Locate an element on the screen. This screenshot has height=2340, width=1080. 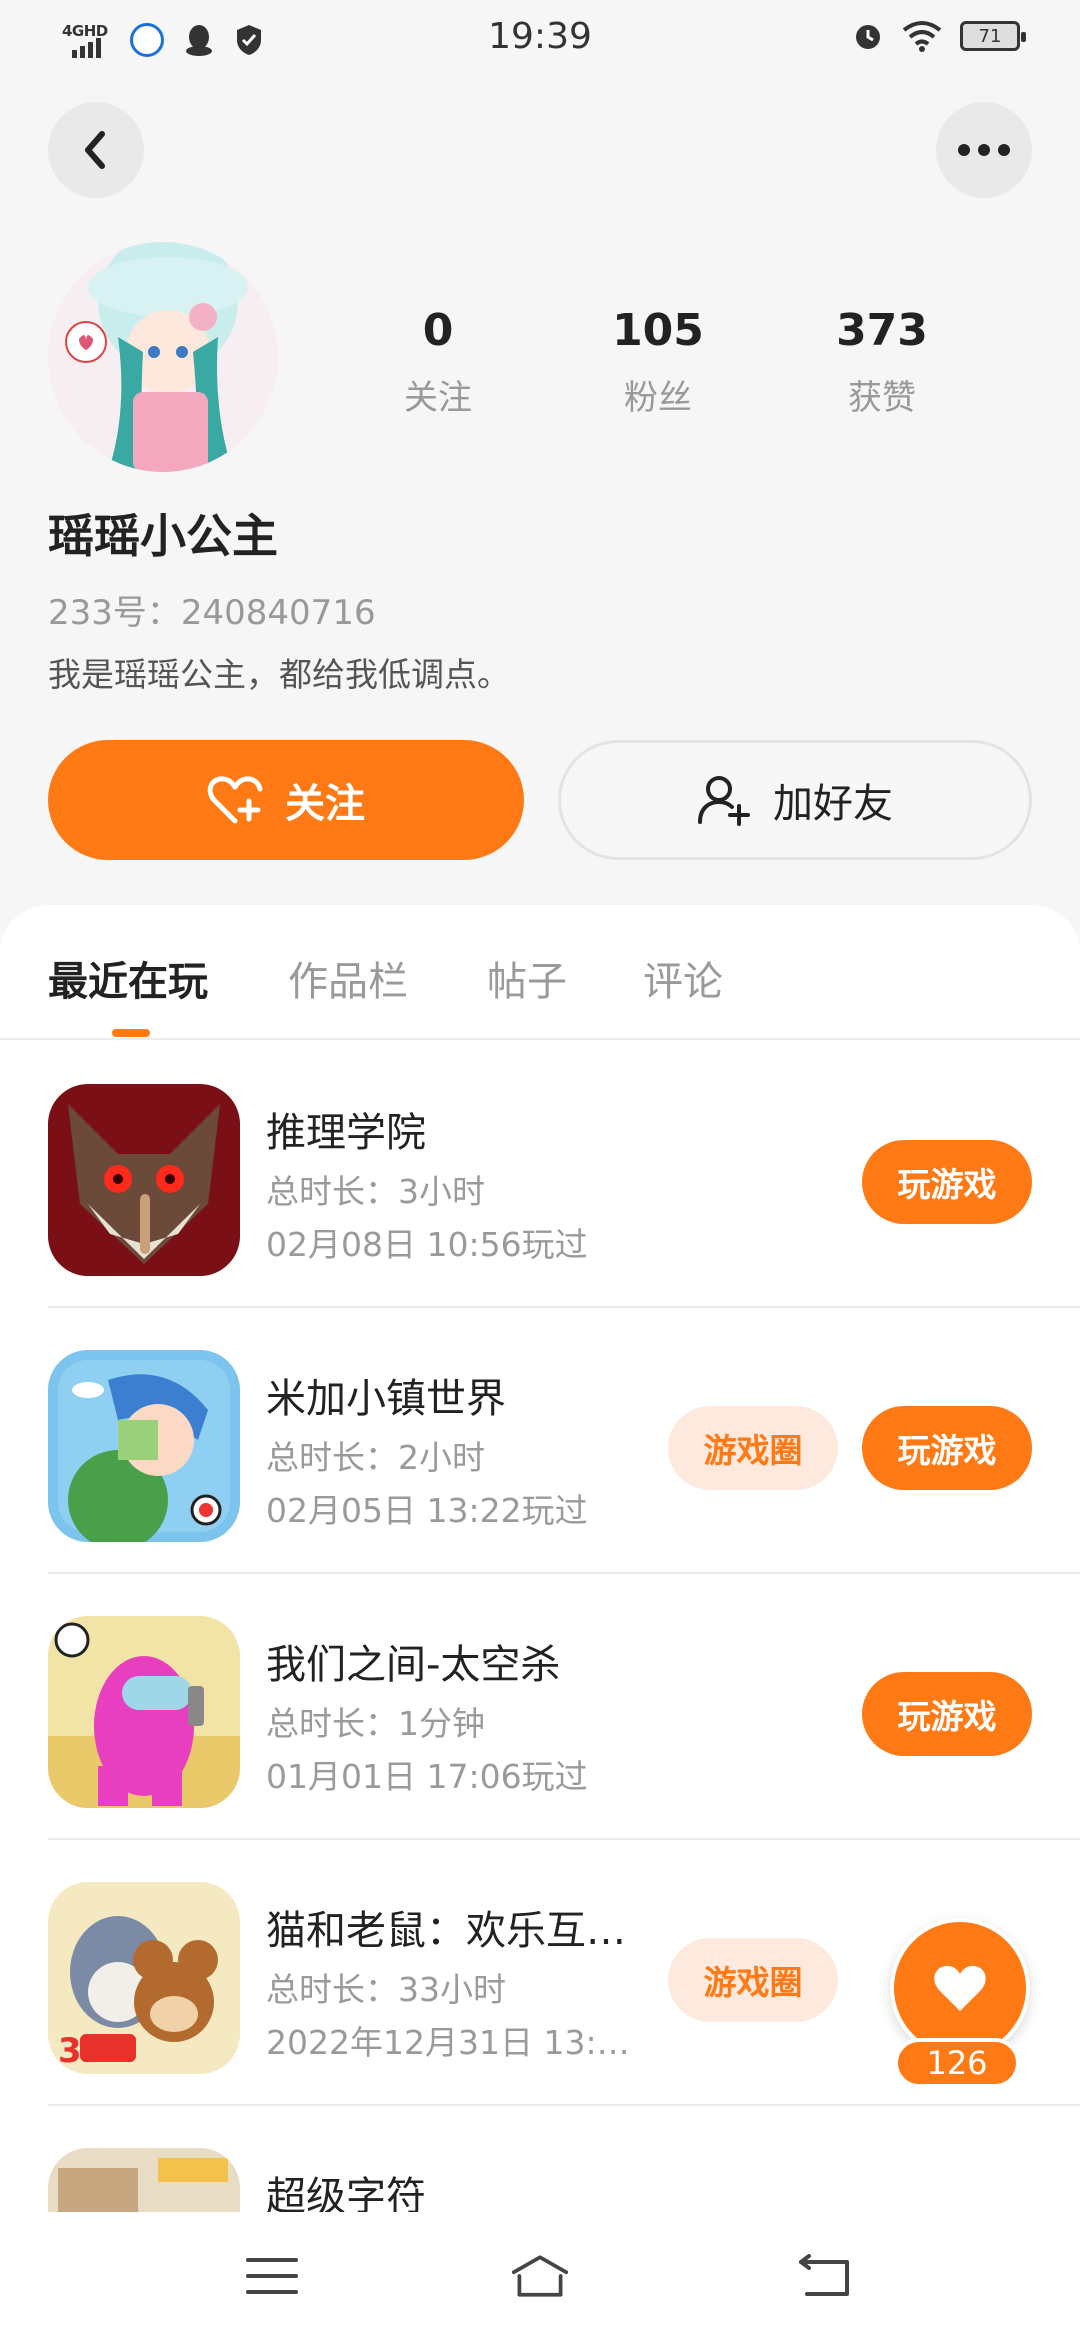
user-bio: 我是瑶瑶公主，都给我低调点。 is located at coordinates (279, 674).